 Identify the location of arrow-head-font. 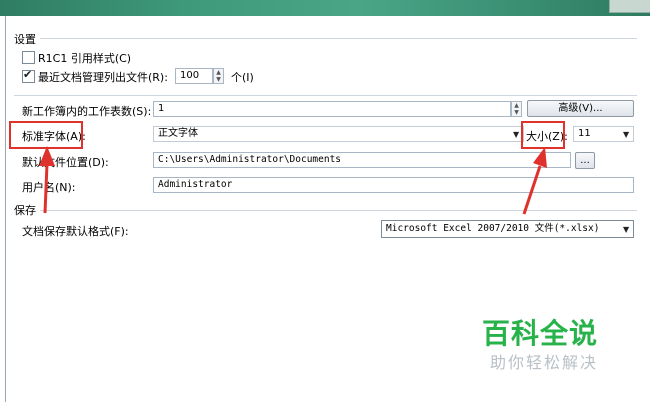
(47, 156).